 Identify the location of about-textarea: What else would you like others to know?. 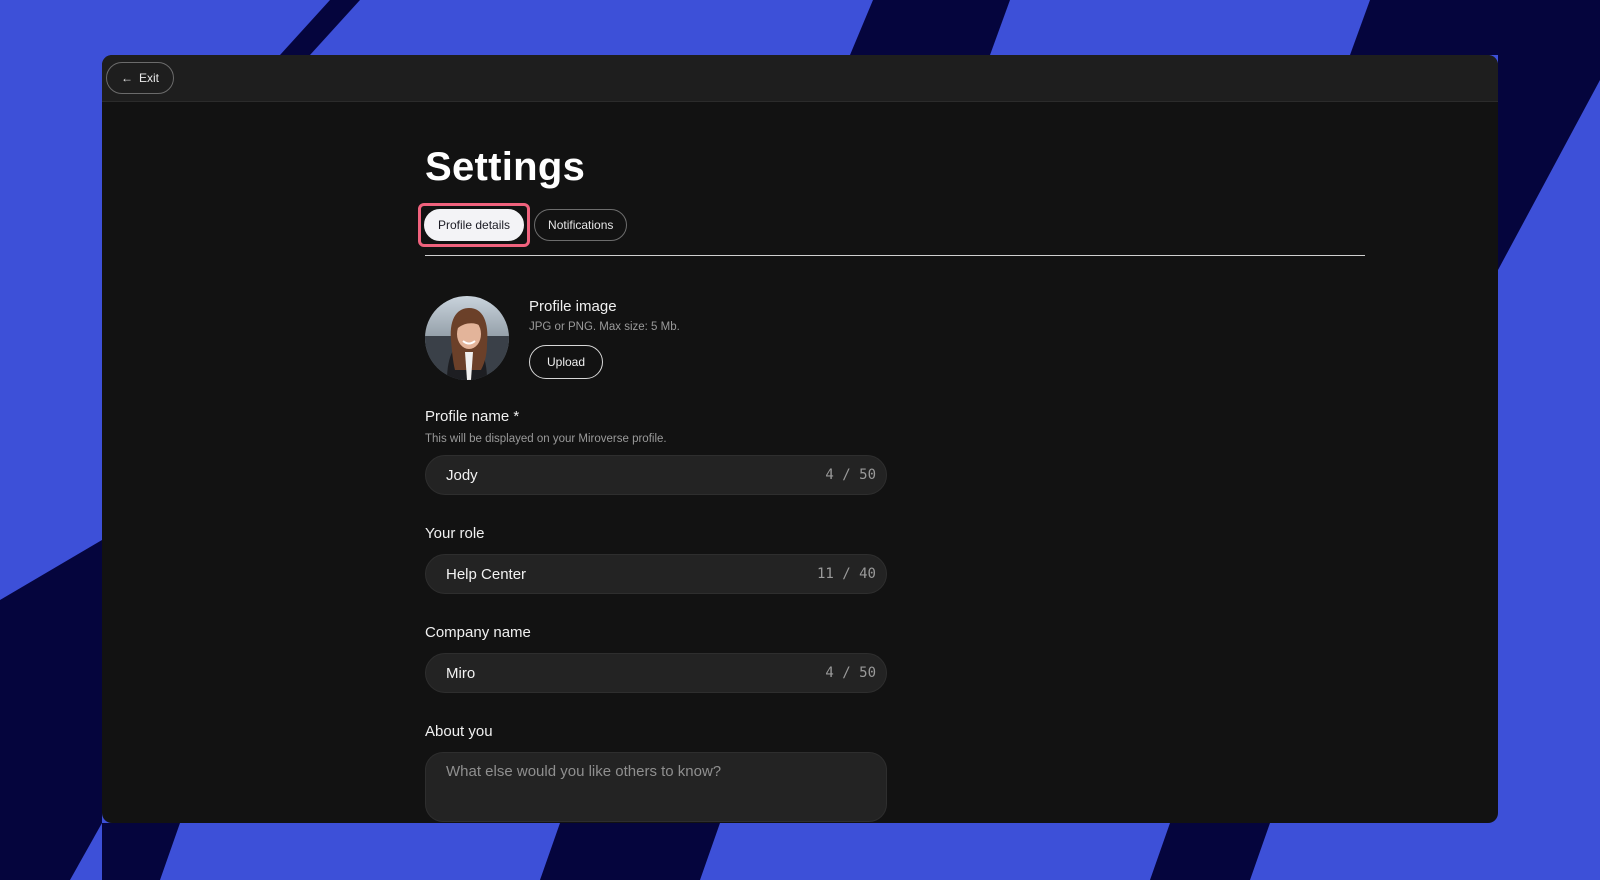
(656, 787).